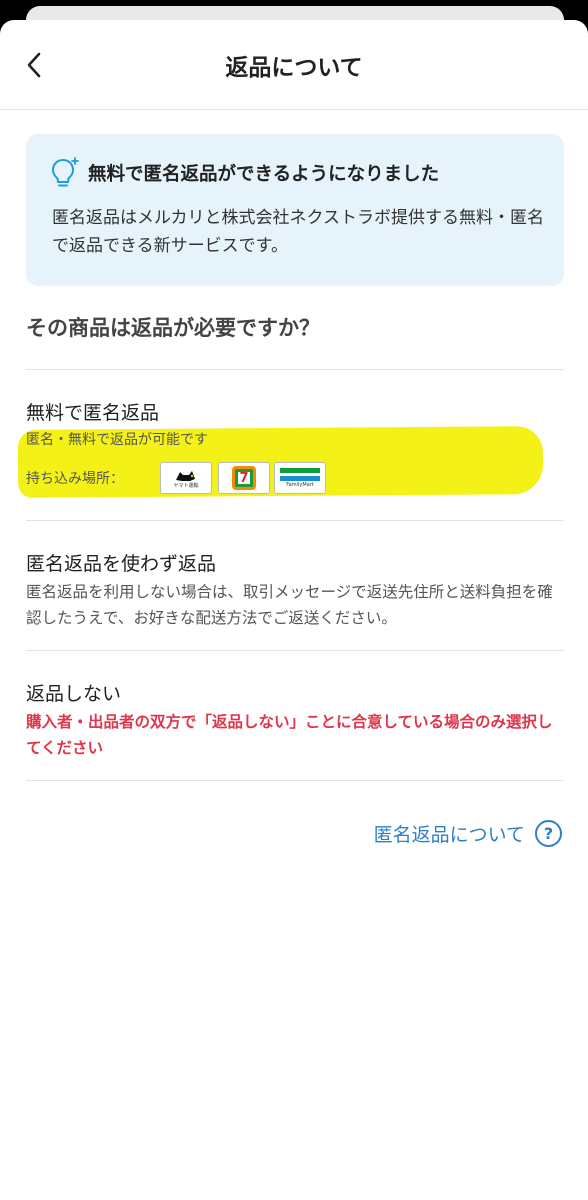  I want to click on help-link-label: 匿名返品について, so click(449, 835).